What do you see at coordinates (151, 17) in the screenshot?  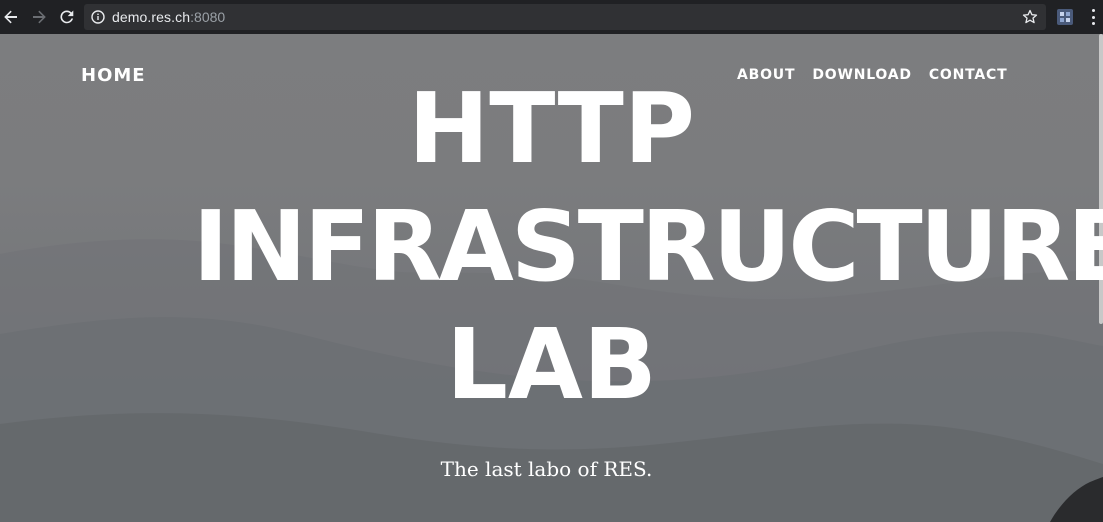 I see `url-host: demo.res.ch` at bounding box center [151, 17].